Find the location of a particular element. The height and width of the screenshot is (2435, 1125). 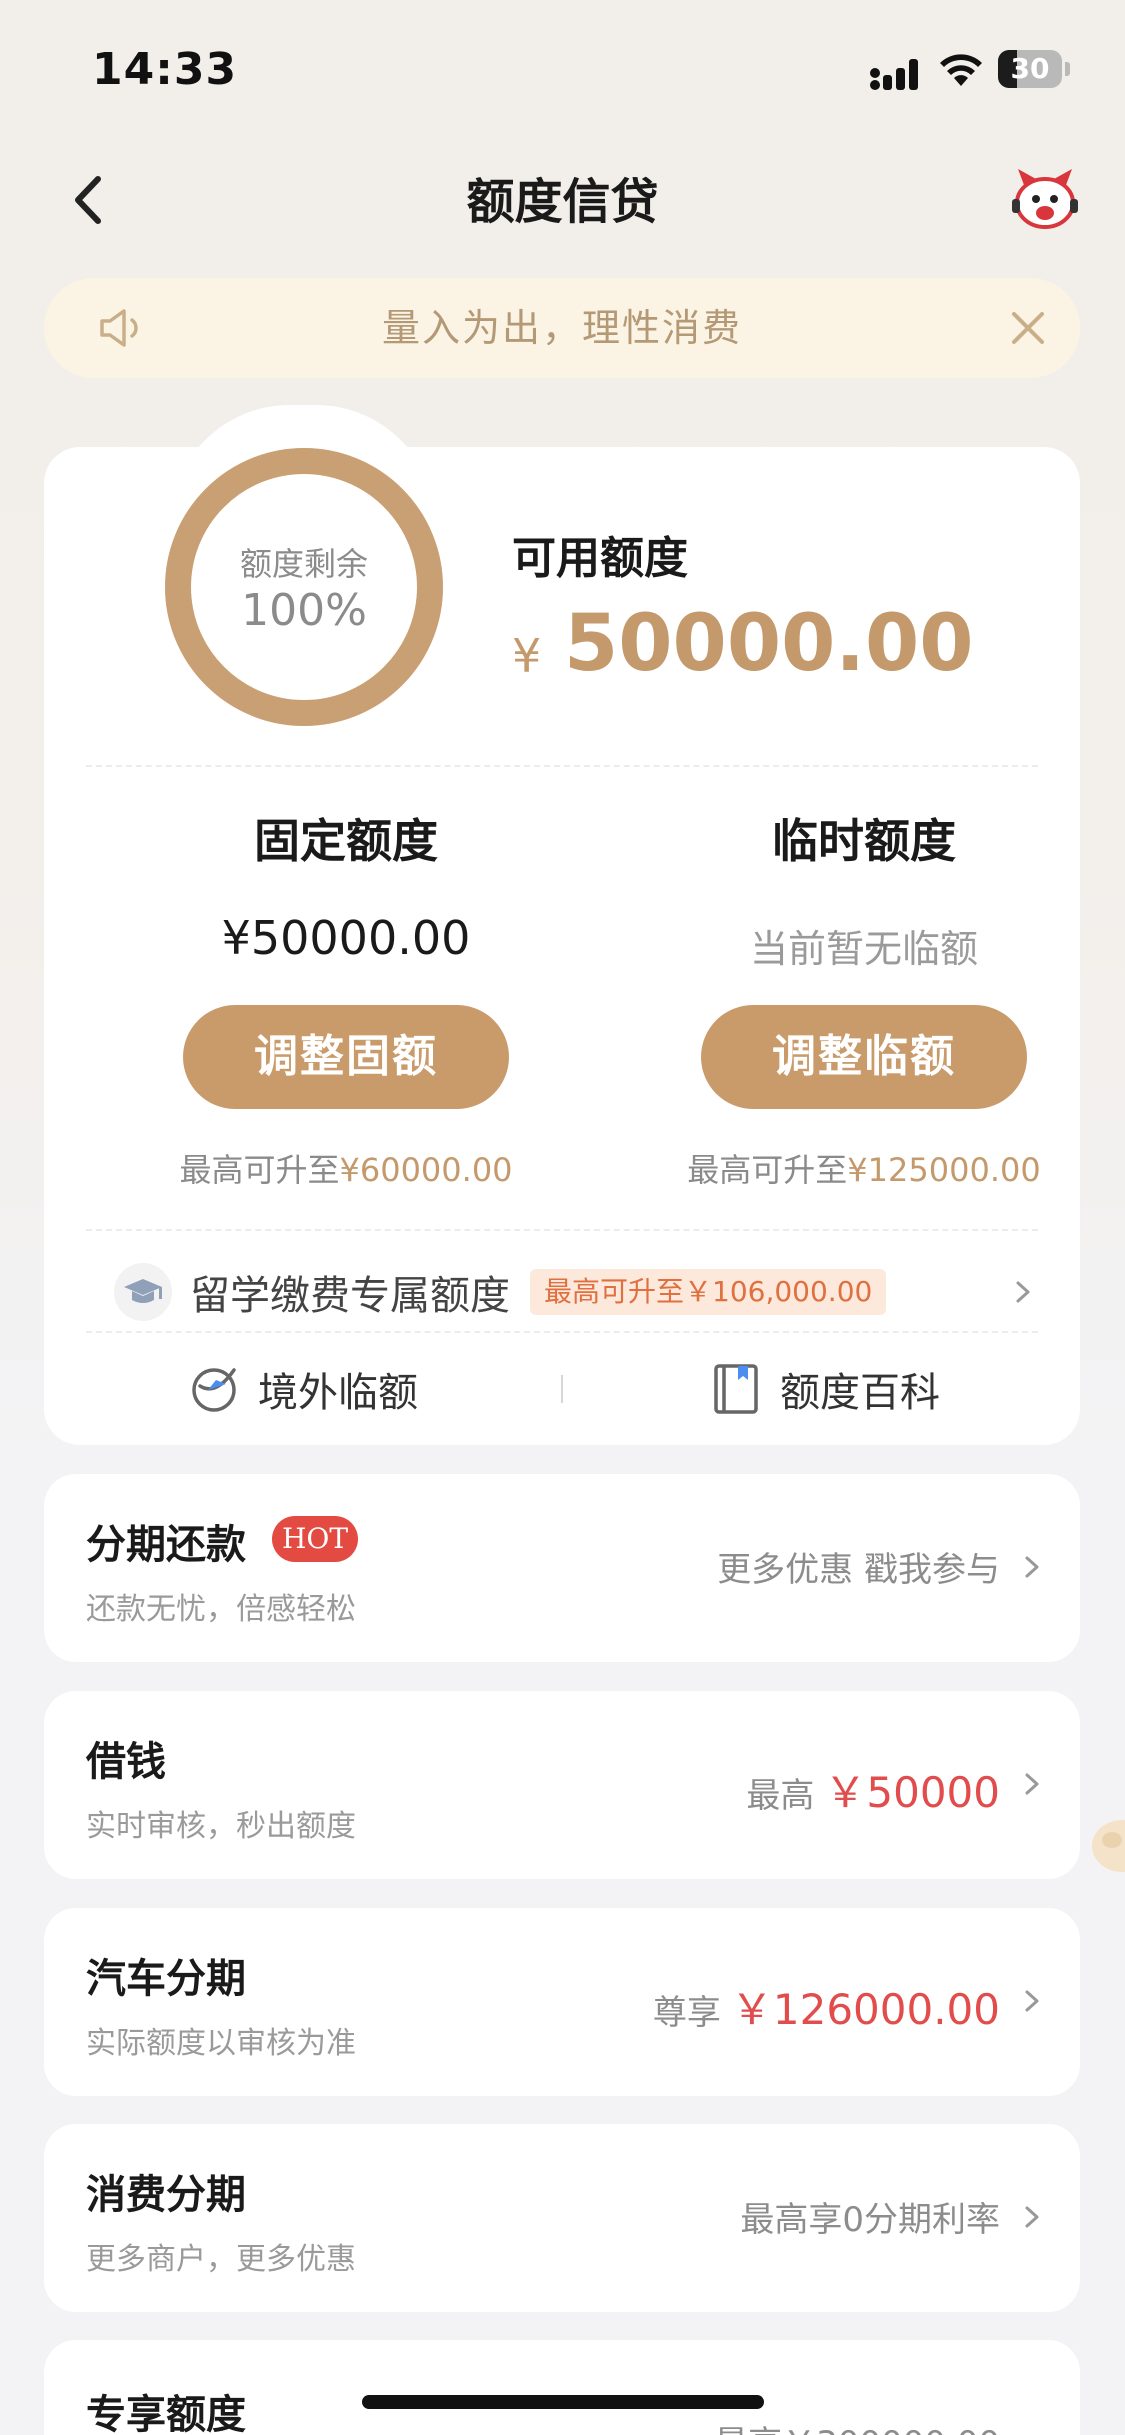

list-item-title: 汽车分期 is located at coordinates (166, 1979).